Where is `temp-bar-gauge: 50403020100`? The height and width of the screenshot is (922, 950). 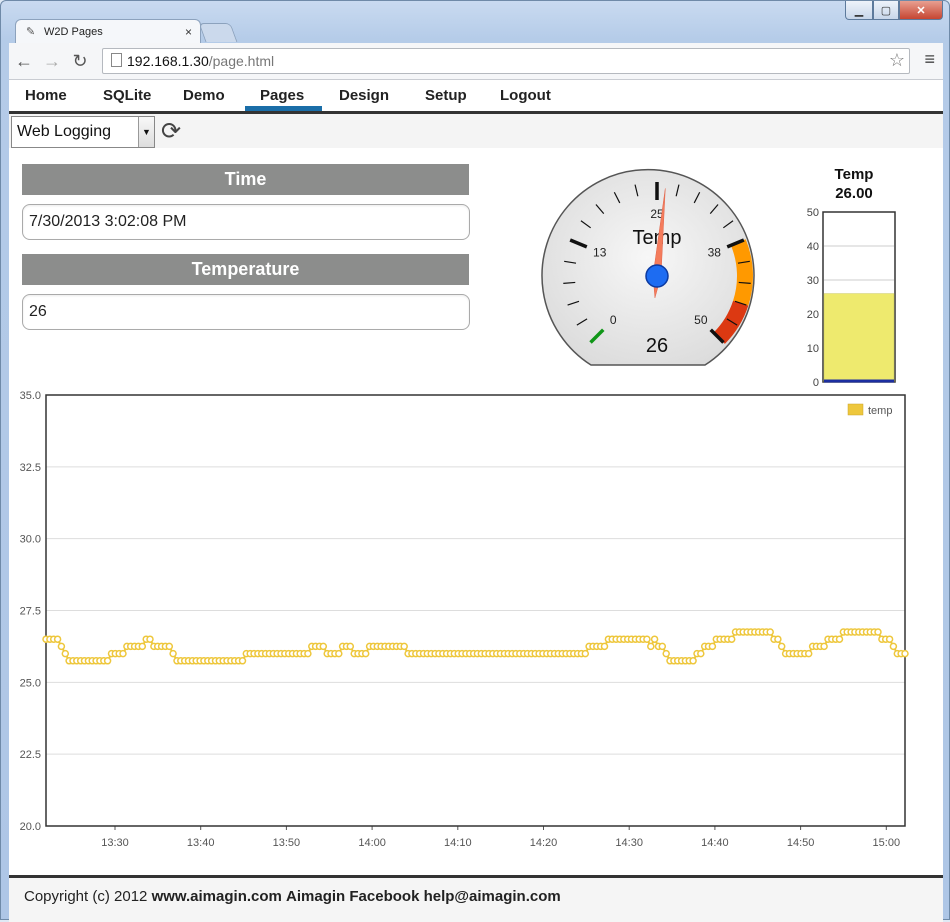
temp-bar-gauge: 50403020100 is located at coordinates (851, 298).